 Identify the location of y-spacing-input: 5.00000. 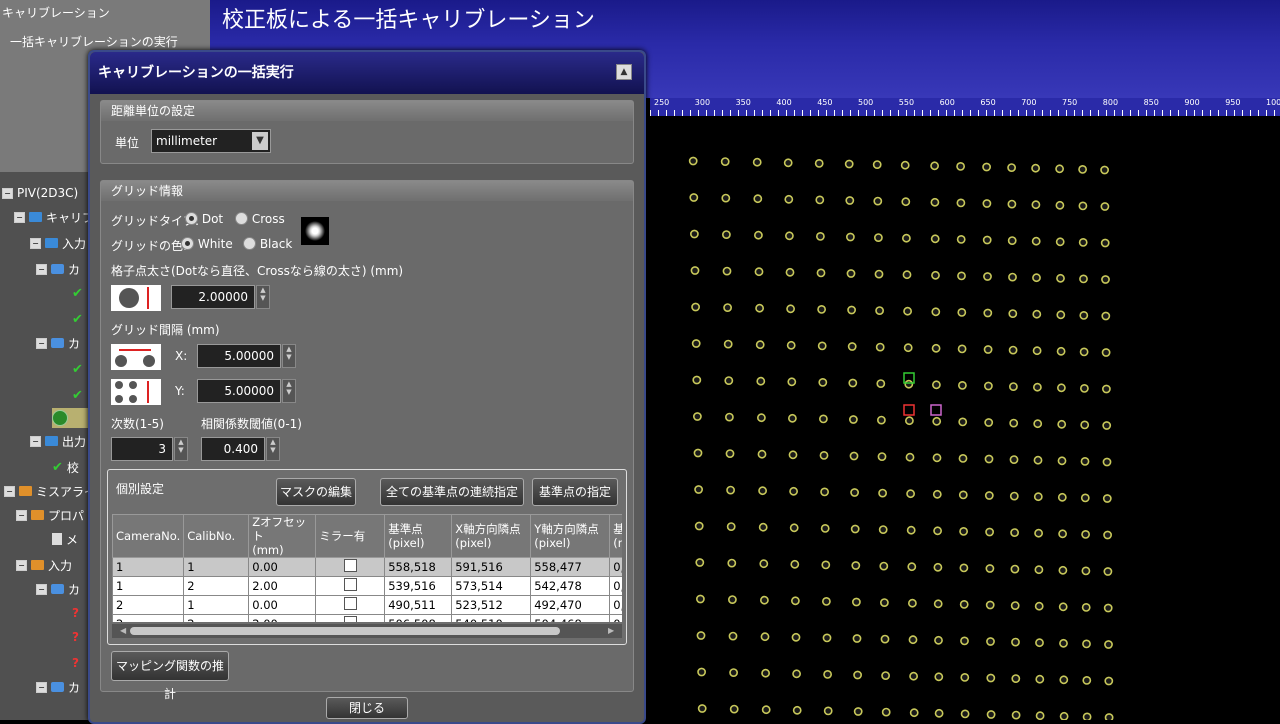
(239, 391).